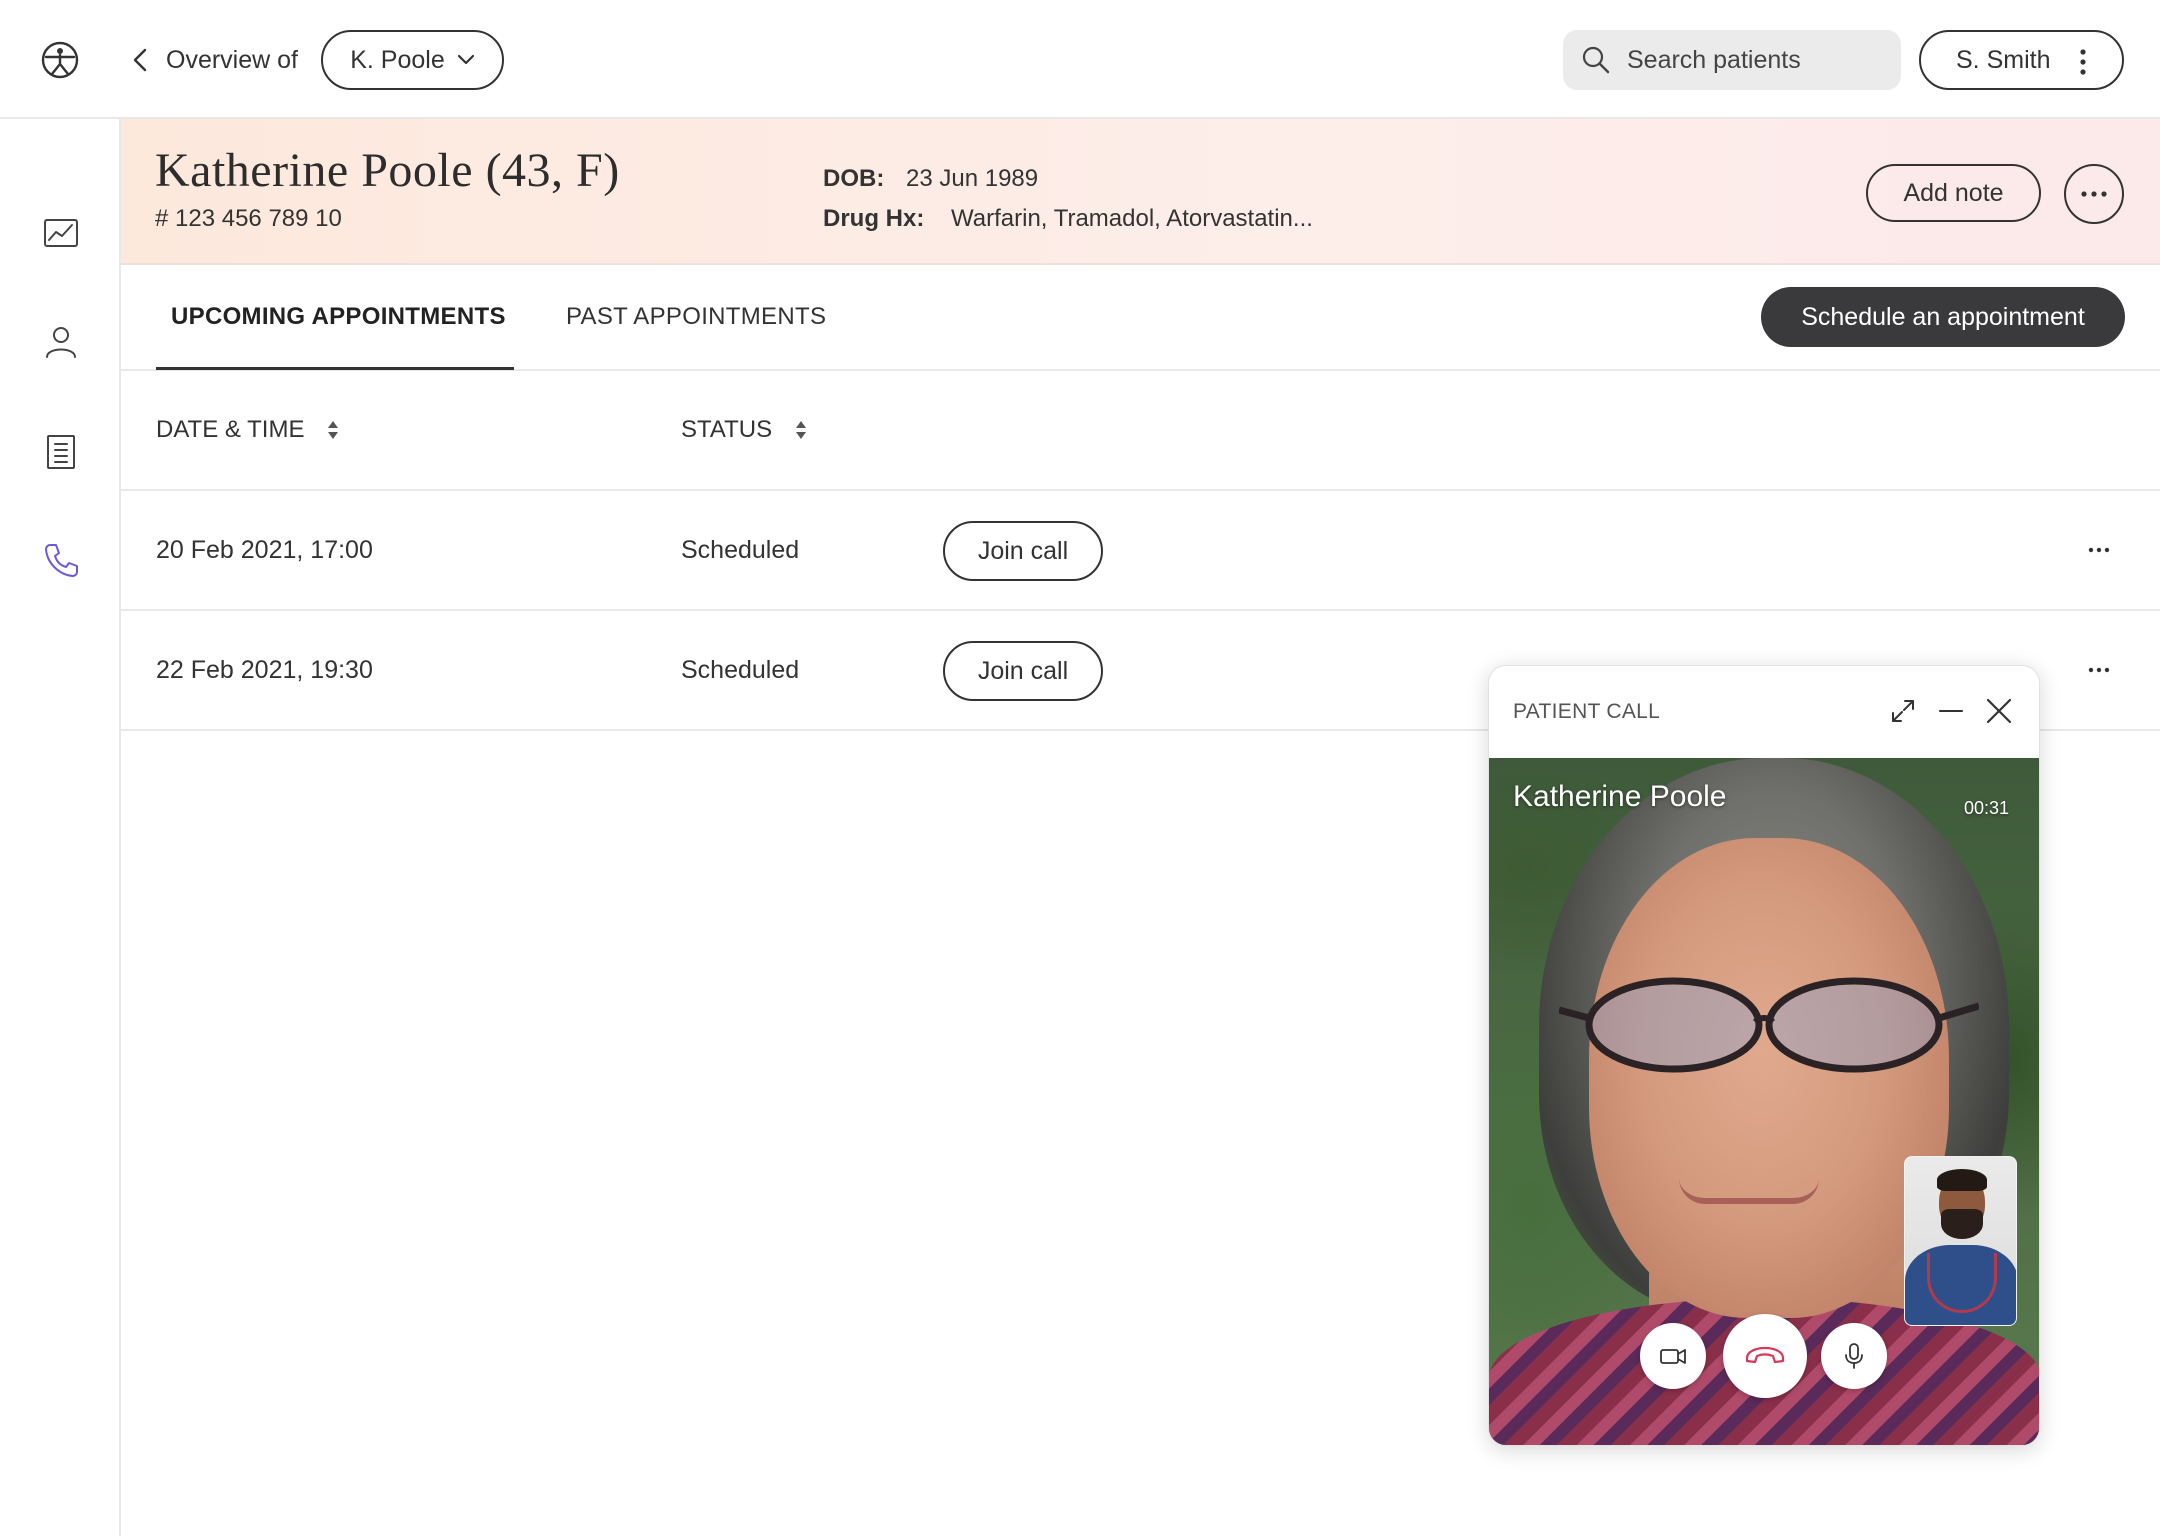 The height and width of the screenshot is (1536, 2160). What do you see at coordinates (1714, 59) in the screenshot?
I see `search-placeholder: Search patients` at bounding box center [1714, 59].